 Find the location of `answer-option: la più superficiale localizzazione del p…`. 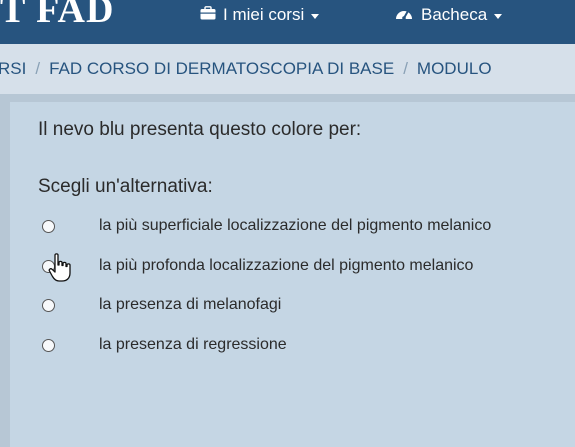

answer-option: la più superficiale localizzazione del p… is located at coordinates (307, 226).